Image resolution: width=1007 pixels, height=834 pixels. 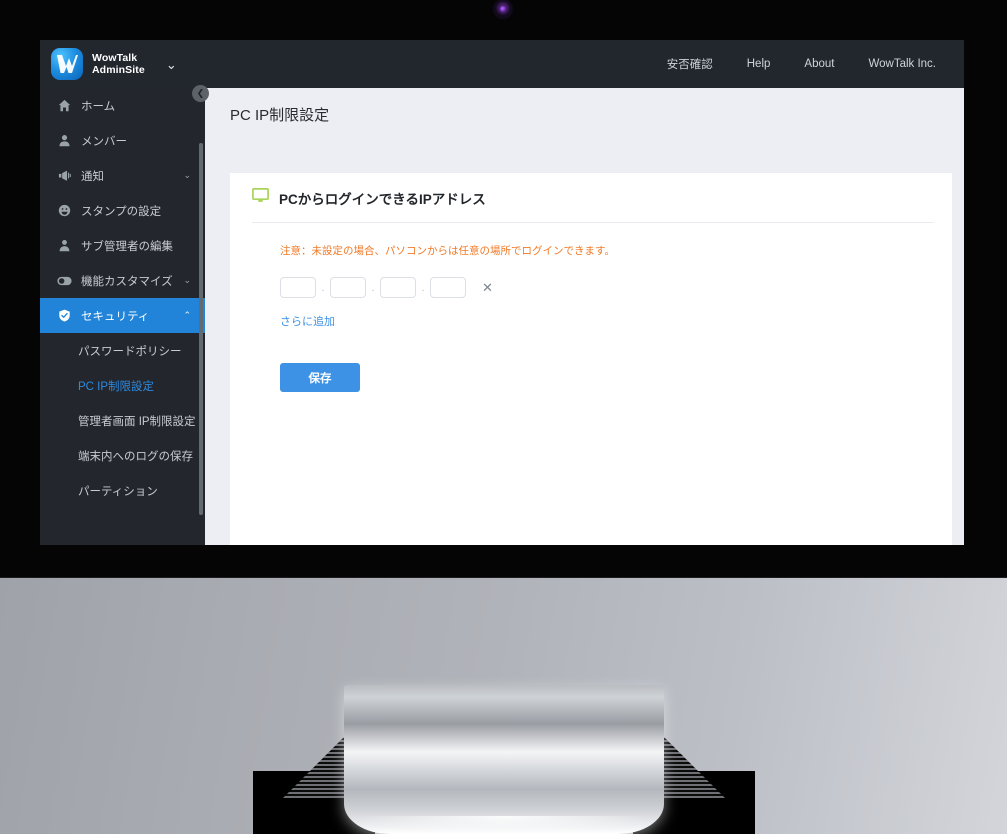 I want to click on close-icon: ✕, so click(x=487, y=287).